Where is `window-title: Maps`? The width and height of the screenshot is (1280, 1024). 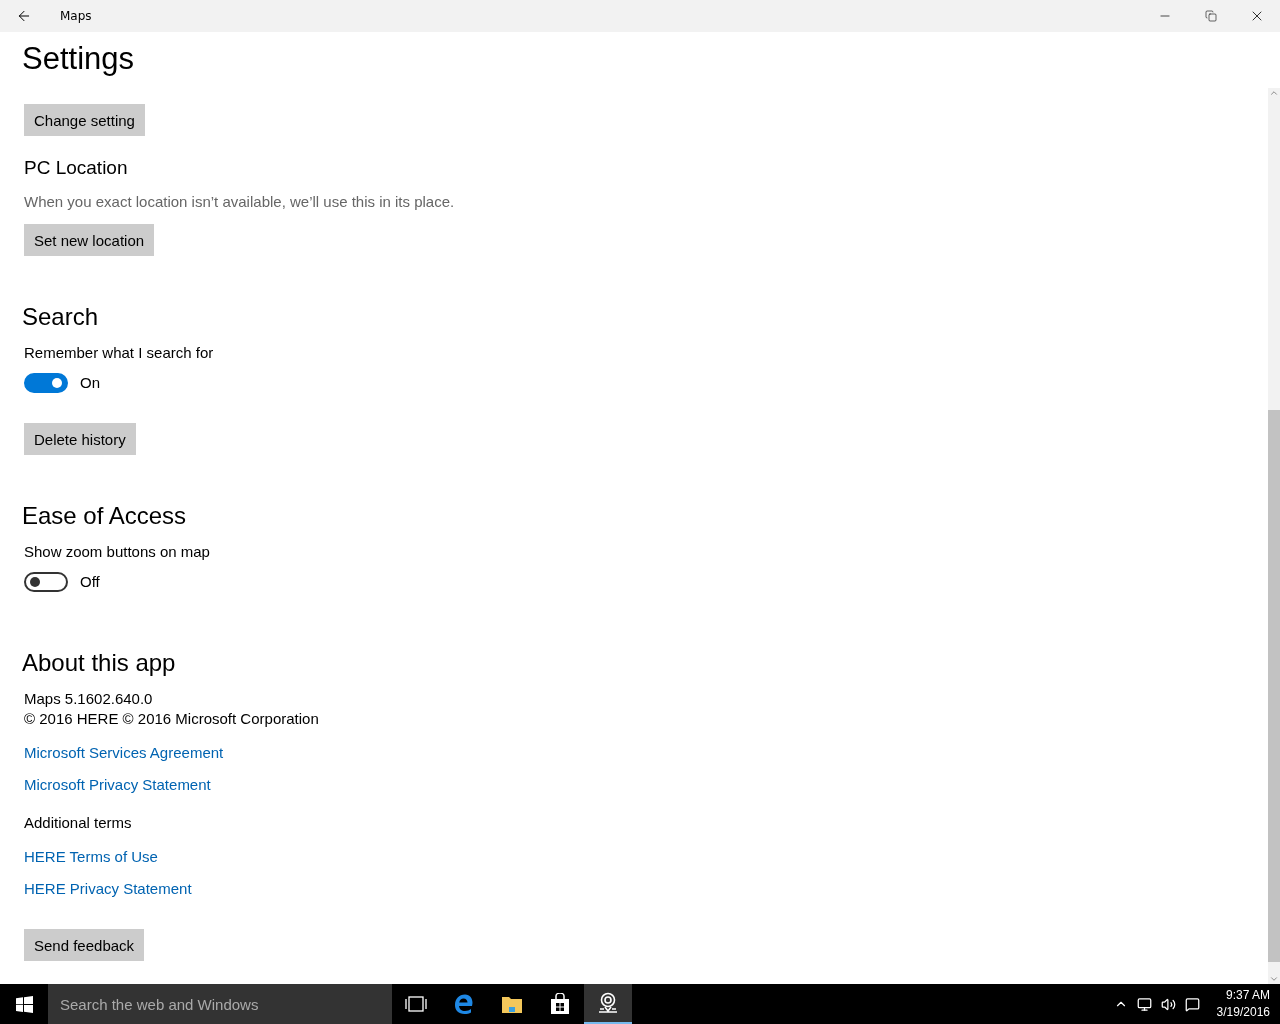 window-title: Maps is located at coordinates (76, 16).